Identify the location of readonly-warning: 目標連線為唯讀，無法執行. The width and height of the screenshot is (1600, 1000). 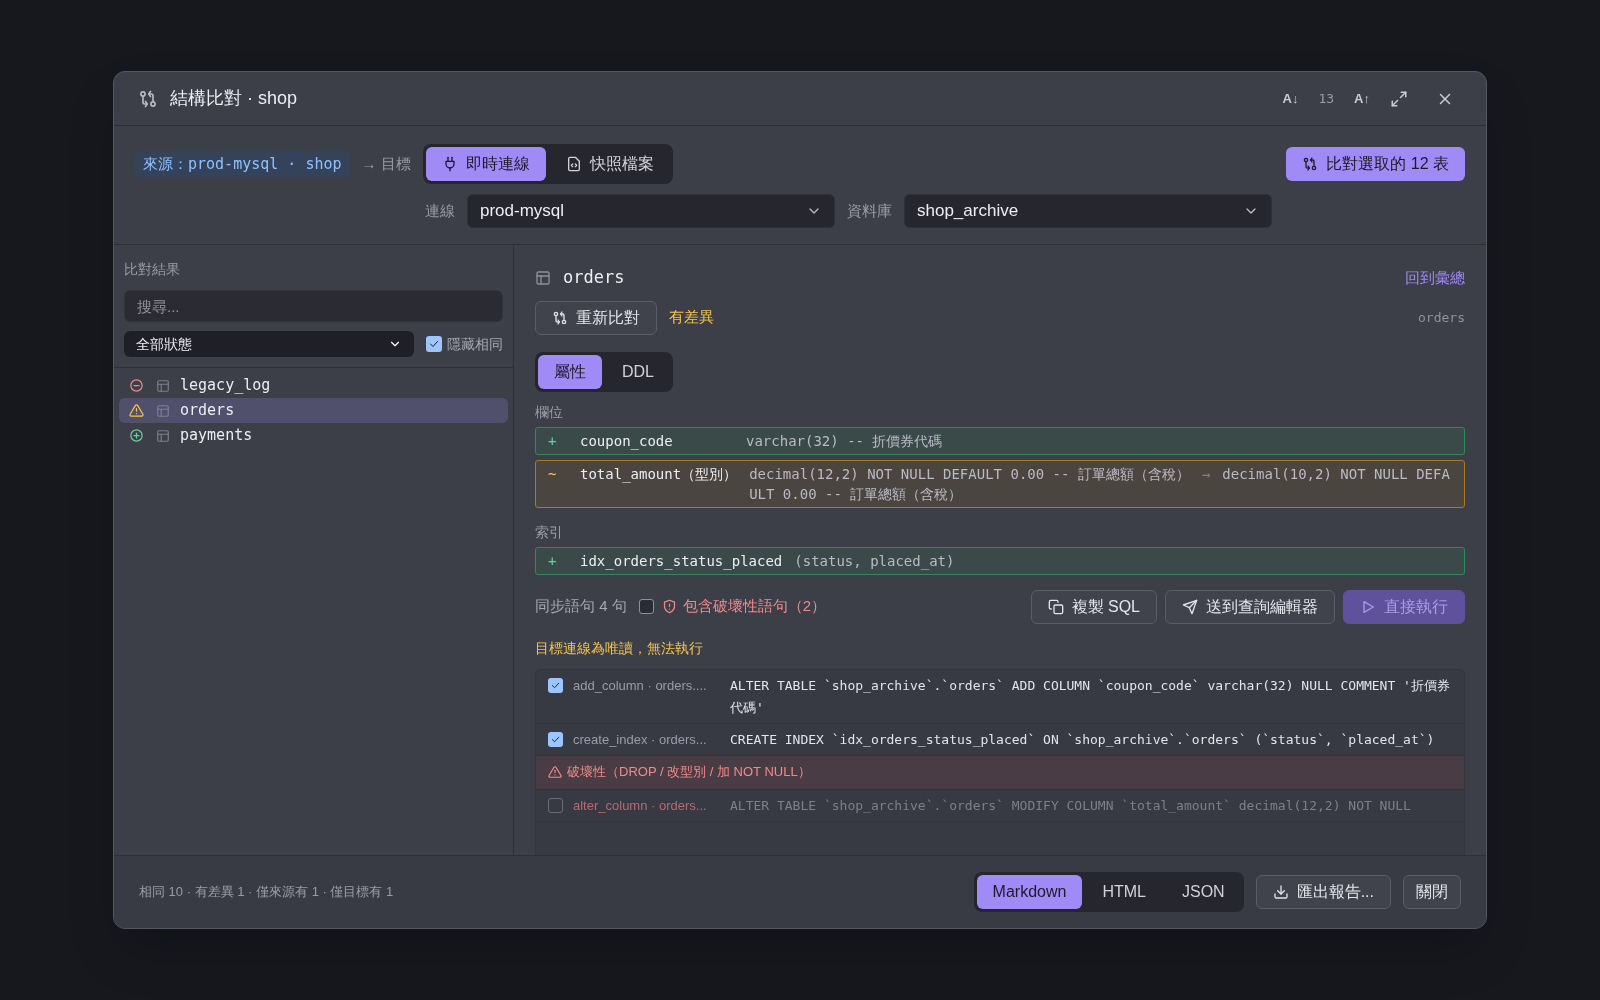
(619, 648).